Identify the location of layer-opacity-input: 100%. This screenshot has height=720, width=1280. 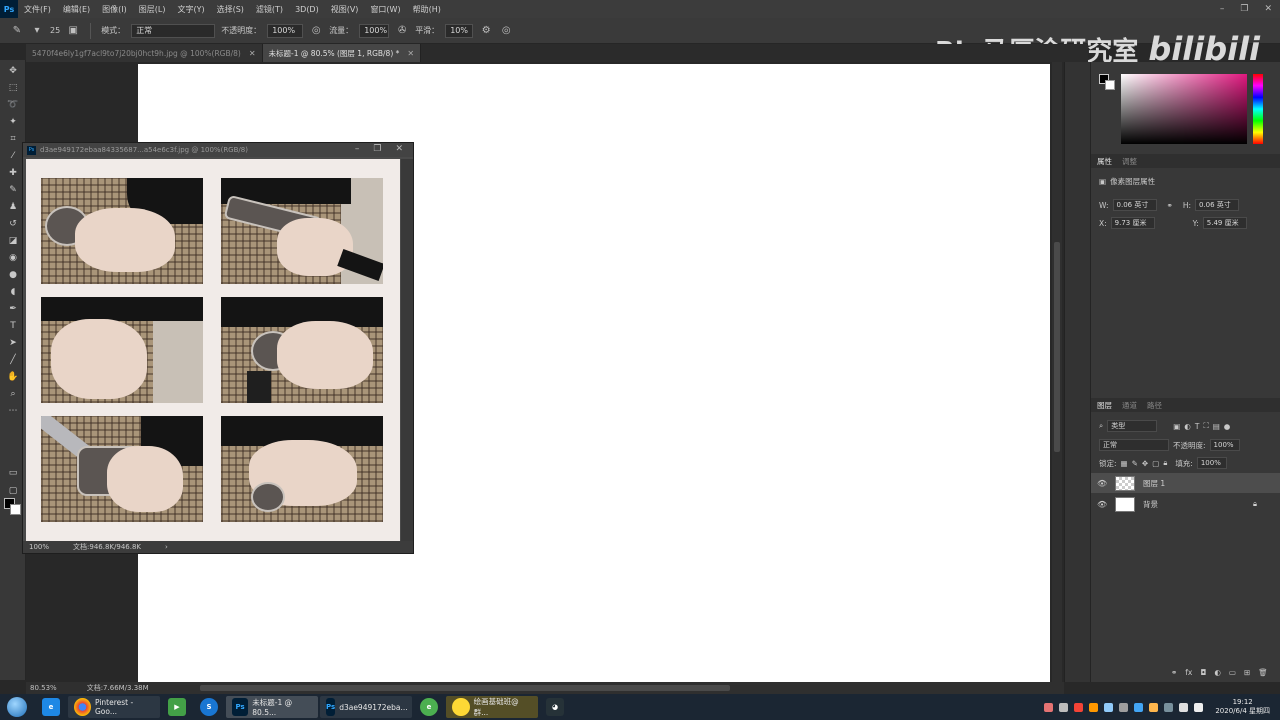
(1224, 445).